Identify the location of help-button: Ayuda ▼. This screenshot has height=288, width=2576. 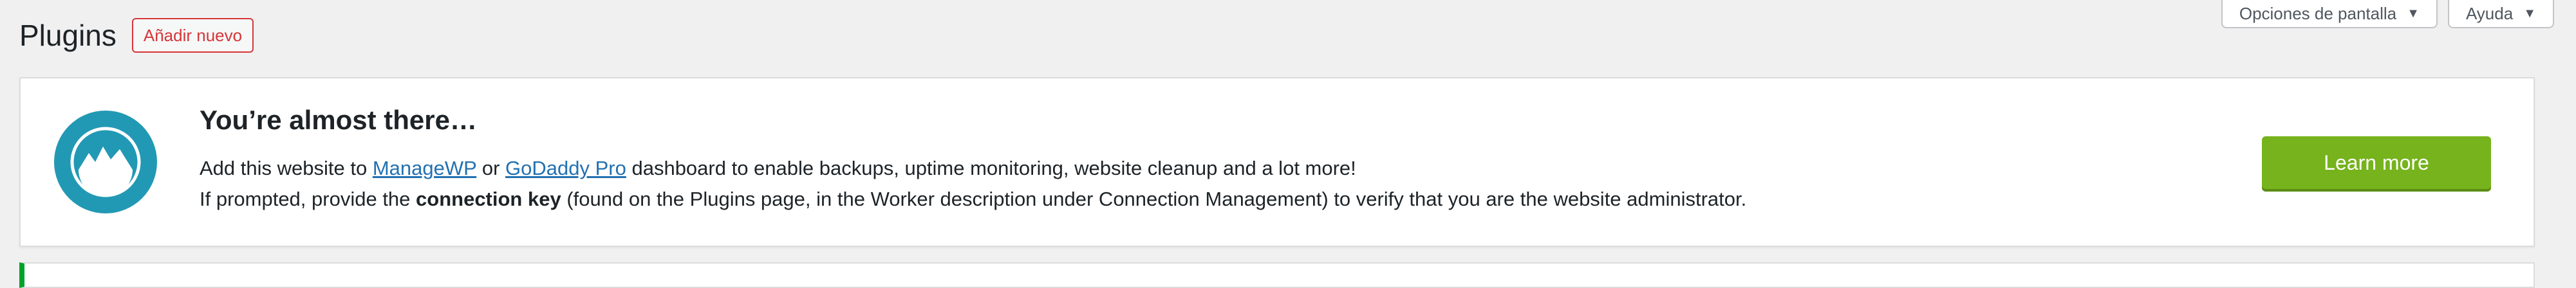
(2500, 14).